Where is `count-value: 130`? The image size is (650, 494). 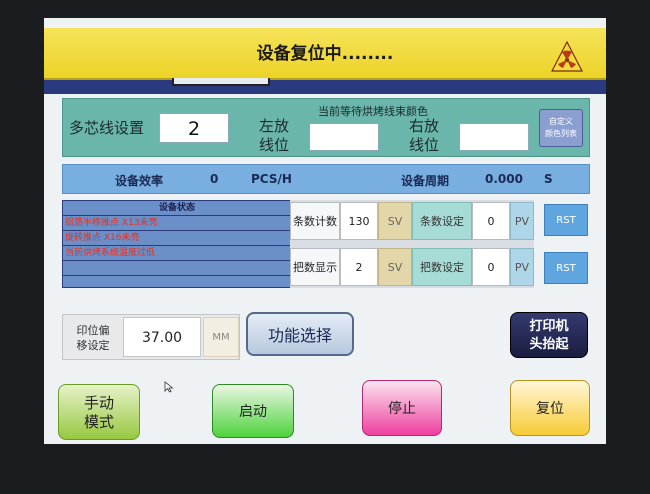
count-value: 130 is located at coordinates (359, 221).